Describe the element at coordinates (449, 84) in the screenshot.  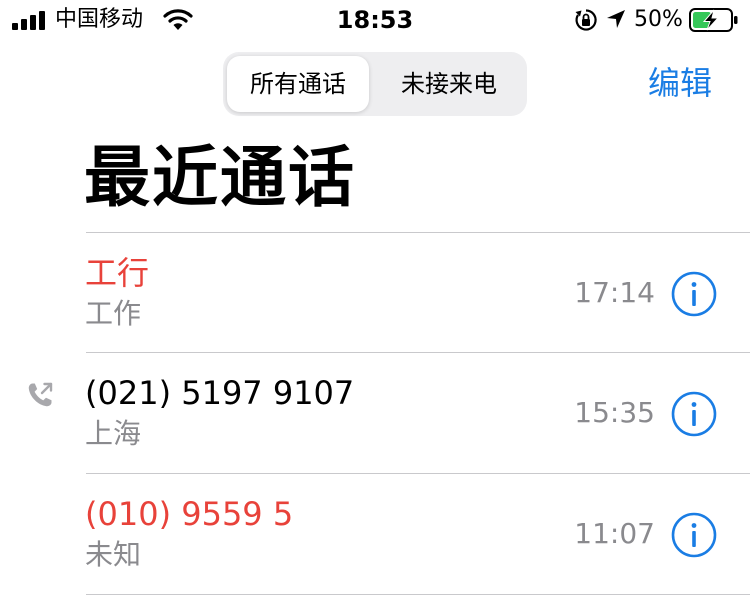
I see `segment-missed-calls: 未接来电` at that location.